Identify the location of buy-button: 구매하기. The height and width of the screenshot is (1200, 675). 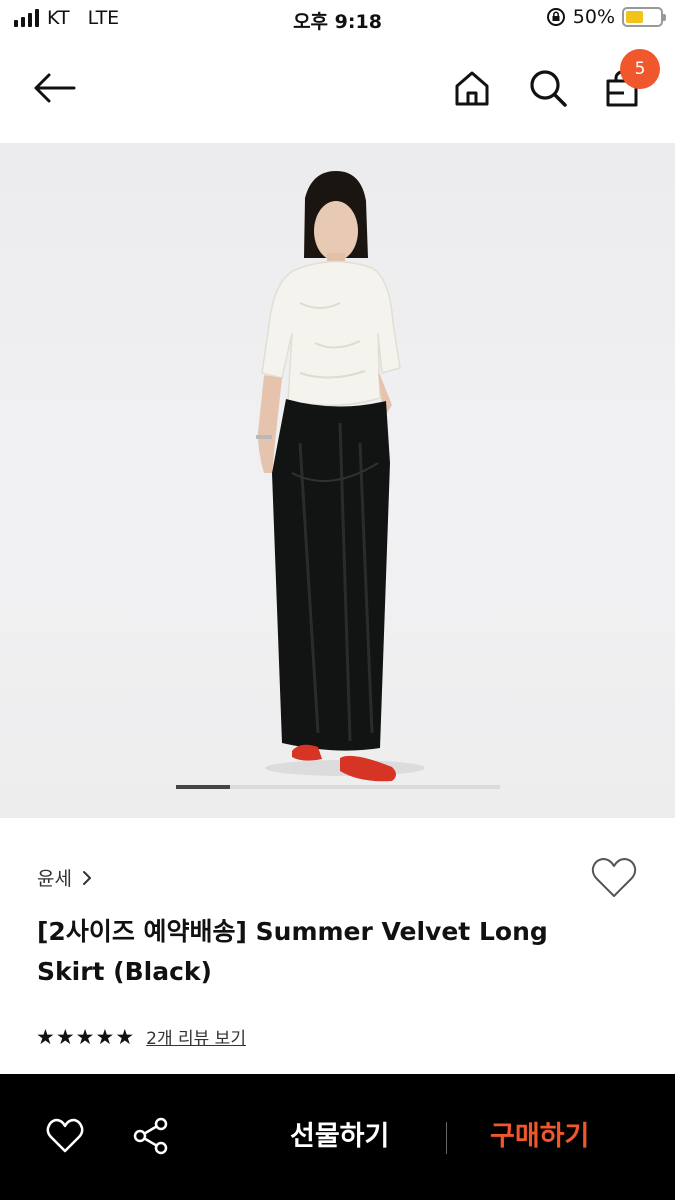
(539, 1133).